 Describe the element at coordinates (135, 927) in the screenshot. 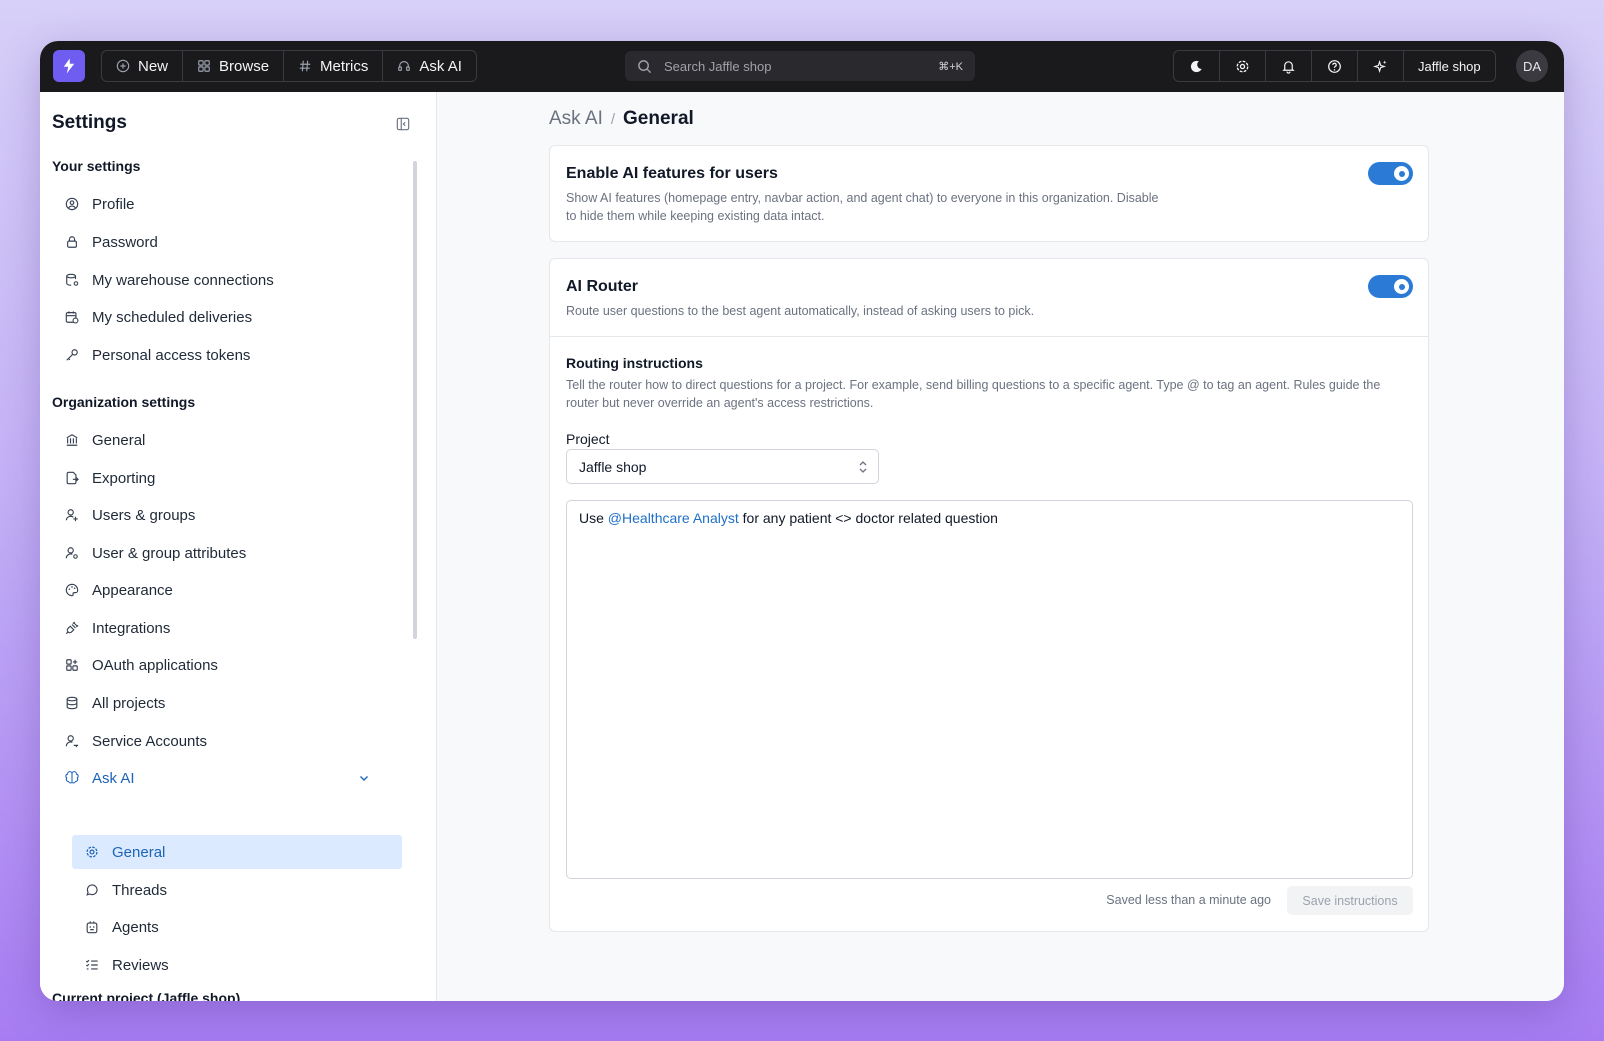

I see `sidebar-item-label: Agents` at that location.